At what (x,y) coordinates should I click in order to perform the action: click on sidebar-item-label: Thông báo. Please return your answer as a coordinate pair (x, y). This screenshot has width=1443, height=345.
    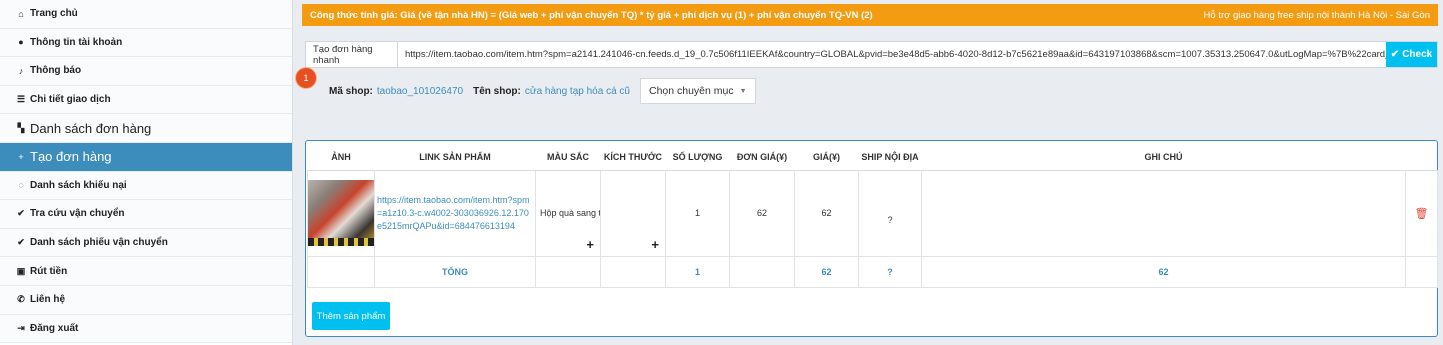
    Looking at the image, I should click on (56, 71).